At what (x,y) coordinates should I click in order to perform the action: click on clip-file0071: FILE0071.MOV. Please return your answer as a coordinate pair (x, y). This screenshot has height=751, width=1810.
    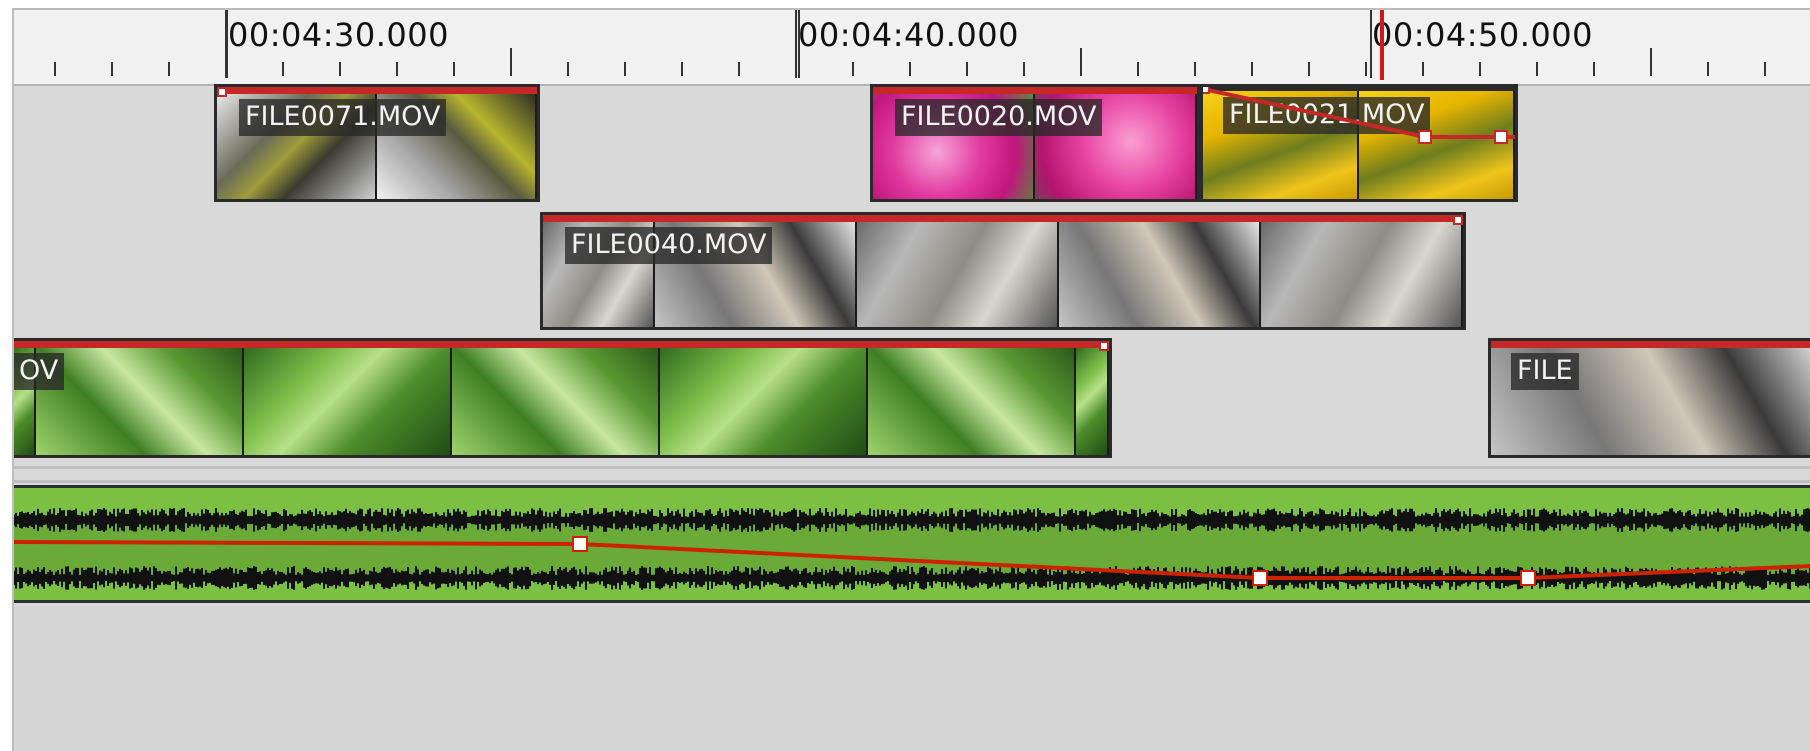
    Looking at the image, I should click on (377, 143).